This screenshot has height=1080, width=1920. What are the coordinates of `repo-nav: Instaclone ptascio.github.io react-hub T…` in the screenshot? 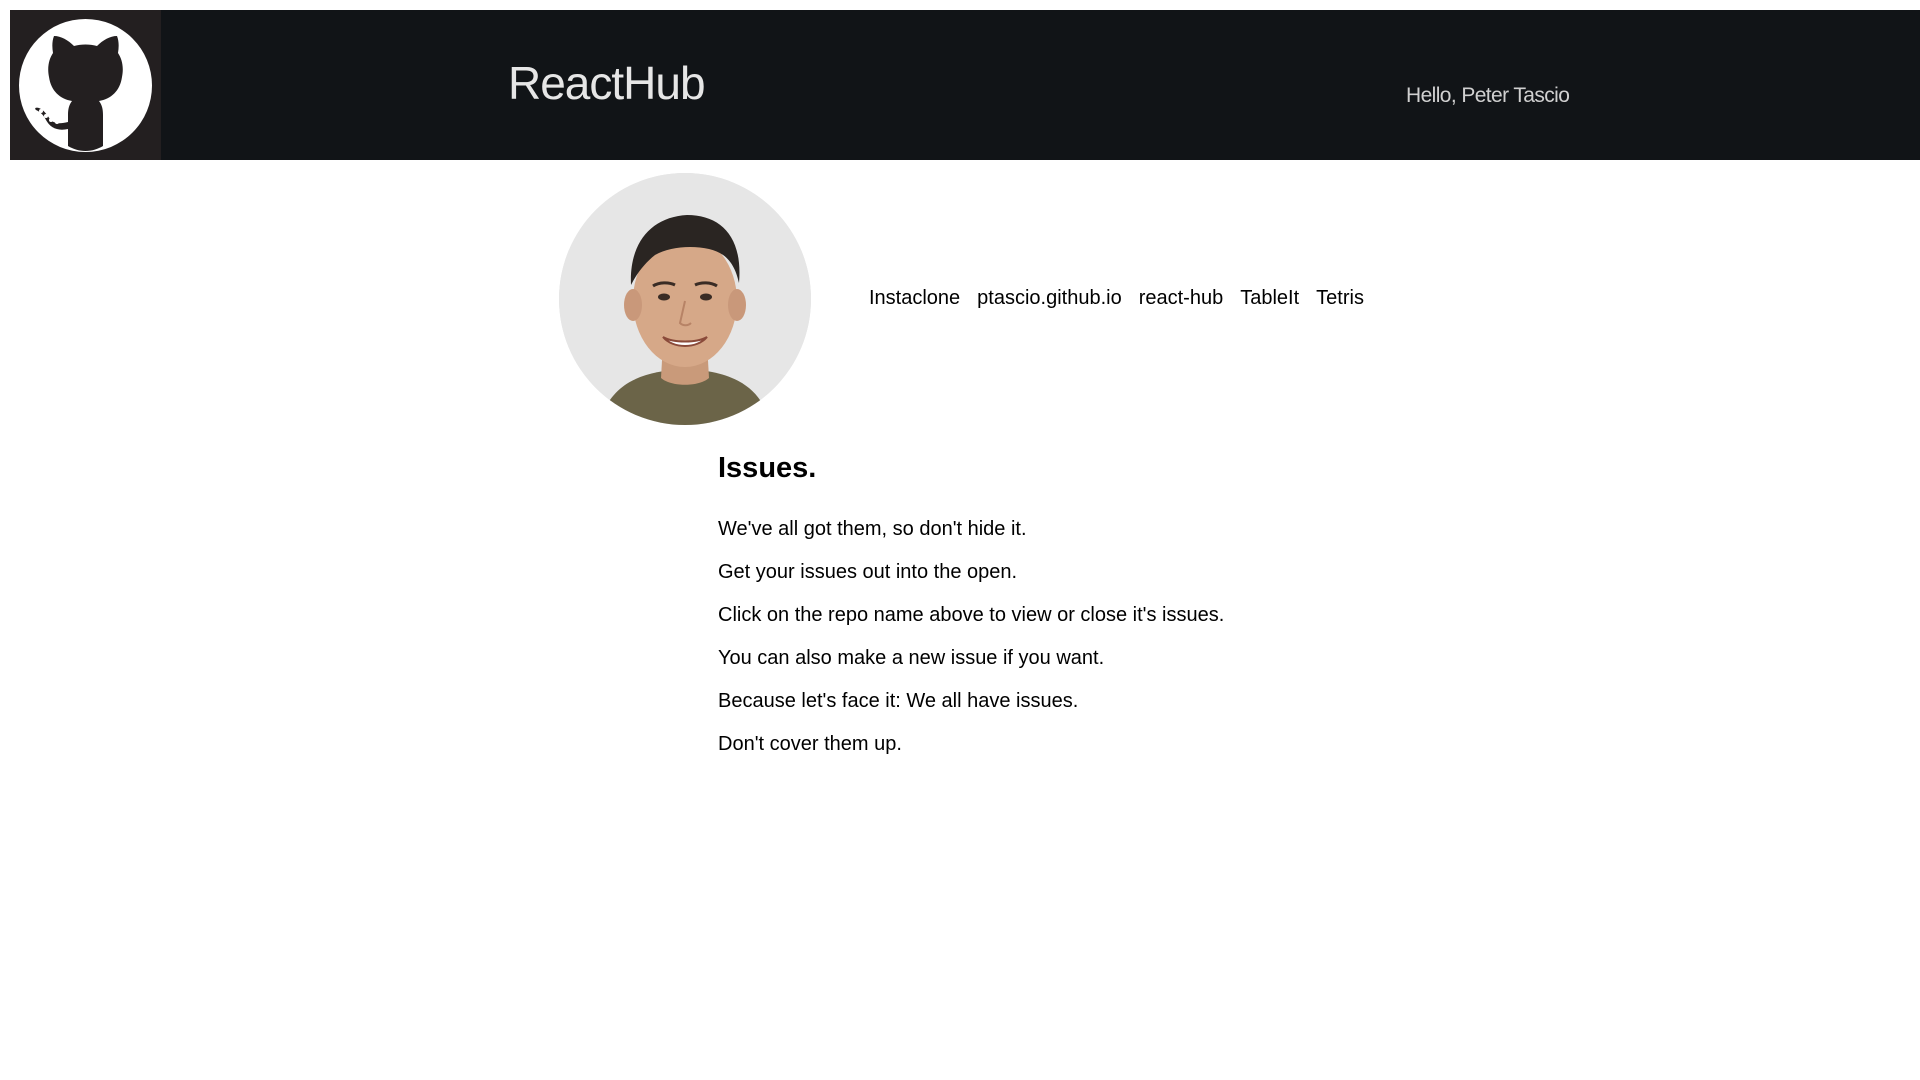 It's located at (1116, 298).